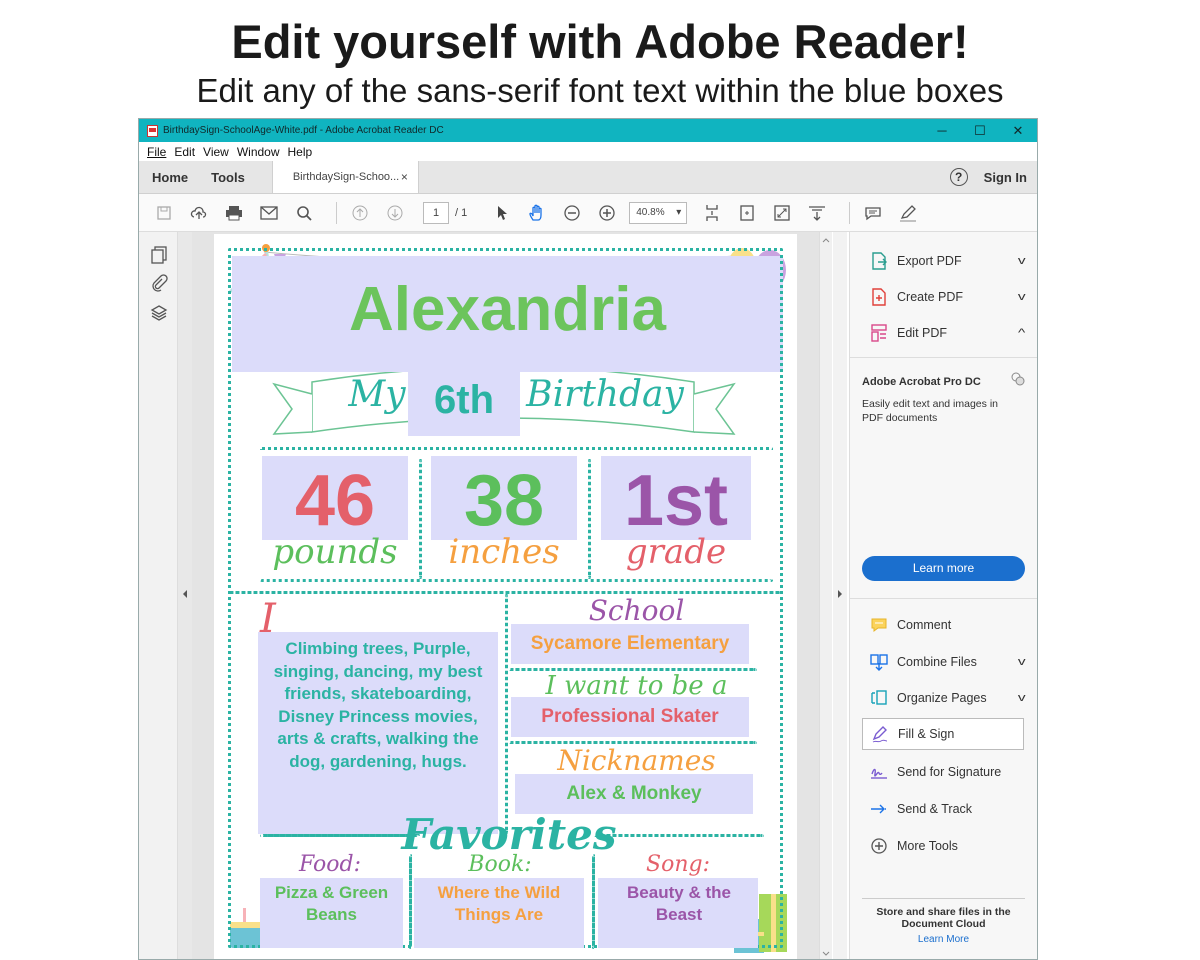 This screenshot has width=1200, height=960. What do you see at coordinates (658, 212) in the screenshot?
I see `zoom-level-select: 40.8%` at bounding box center [658, 212].